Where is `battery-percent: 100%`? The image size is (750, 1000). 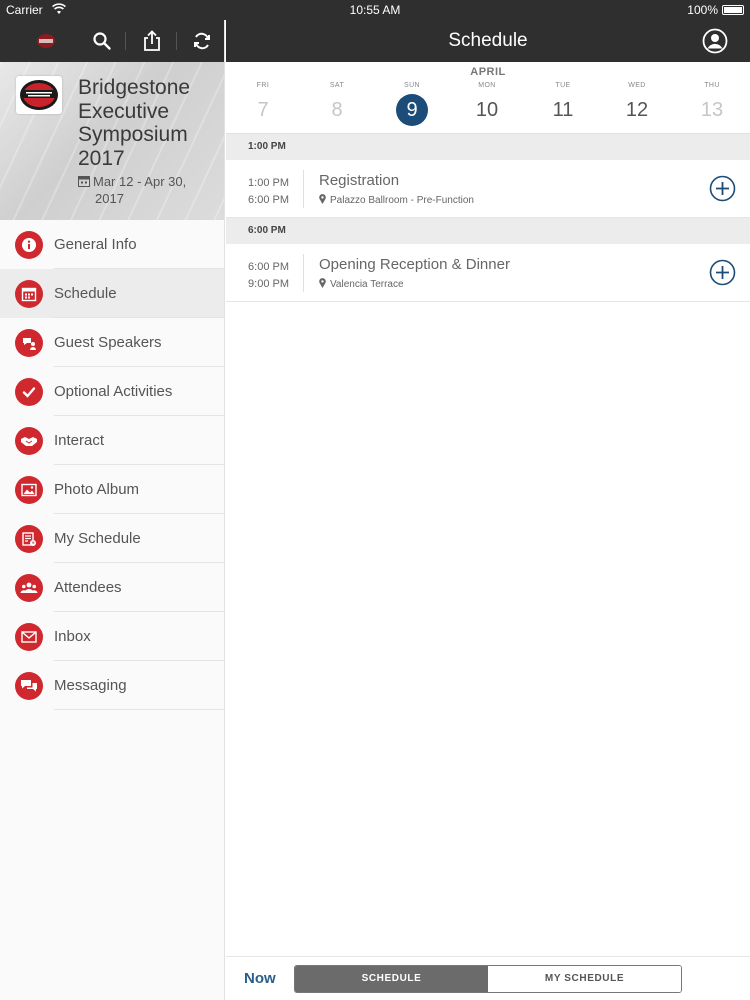
battery-percent: 100% is located at coordinates (702, 10).